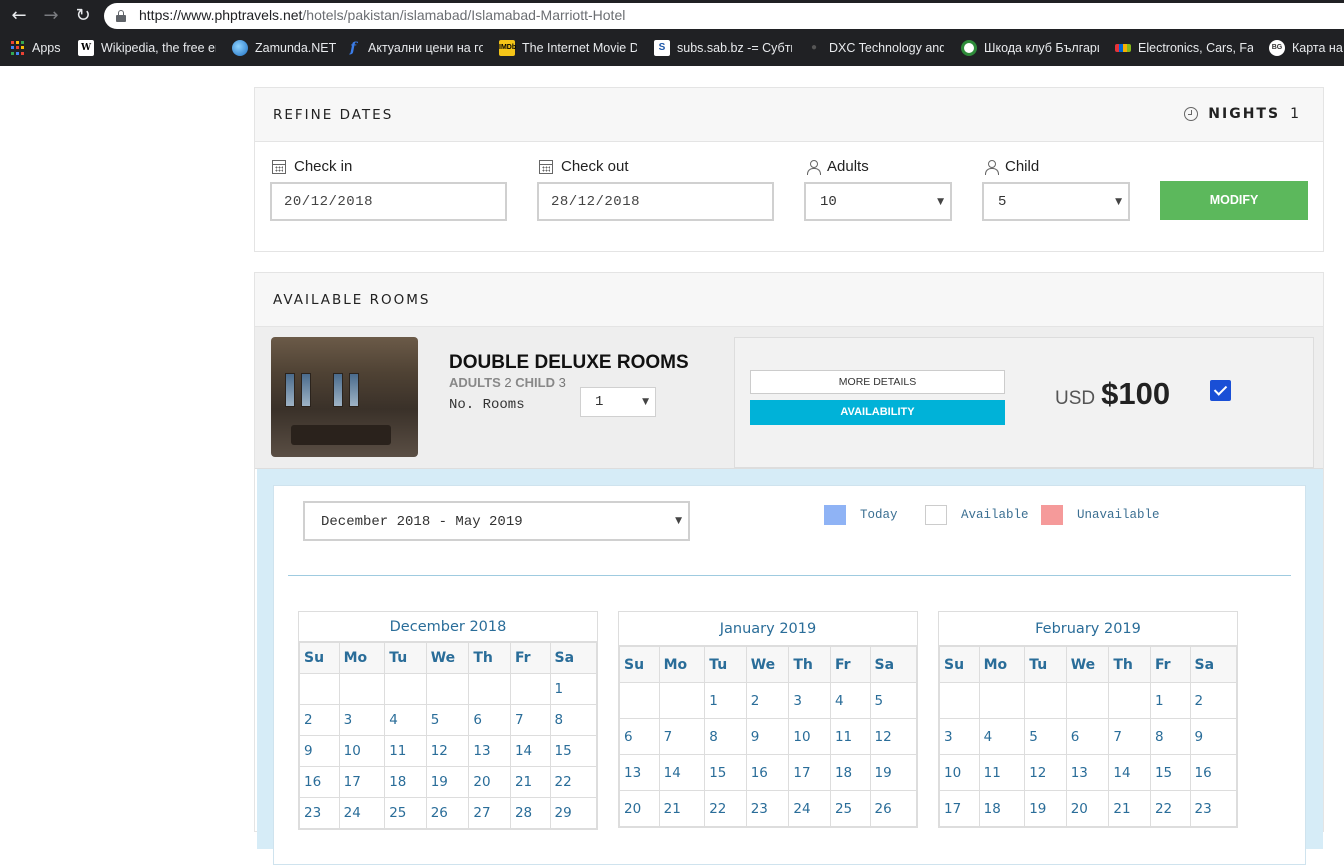 The height and width of the screenshot is (865, 1344). Describe the element at coordinates (723, 48) in the screenshot. I see `bookmark-subs: S subs.sab.bz -= Субти` at that location.